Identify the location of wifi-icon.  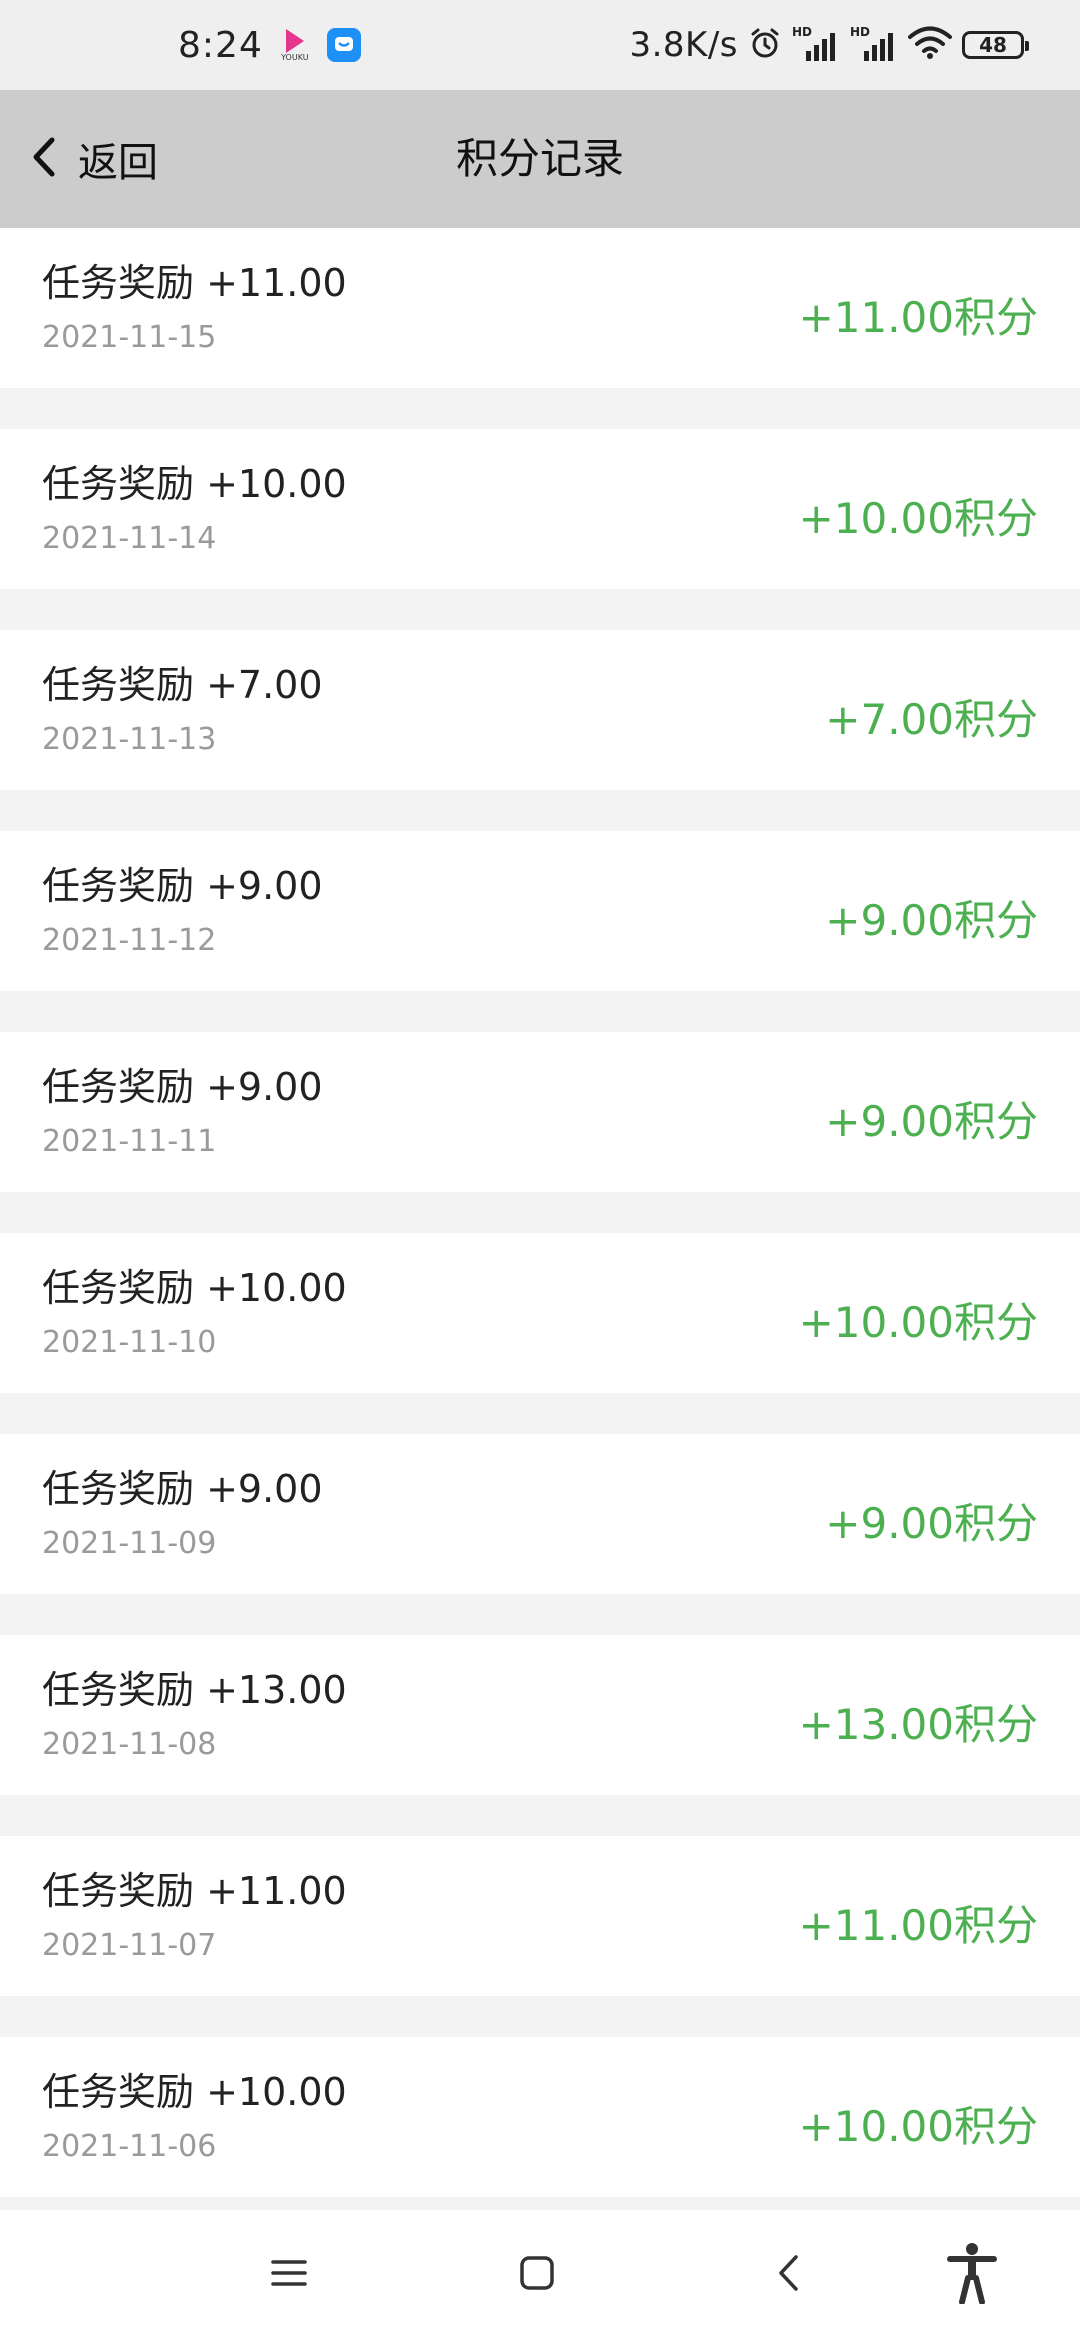
(930, 45).